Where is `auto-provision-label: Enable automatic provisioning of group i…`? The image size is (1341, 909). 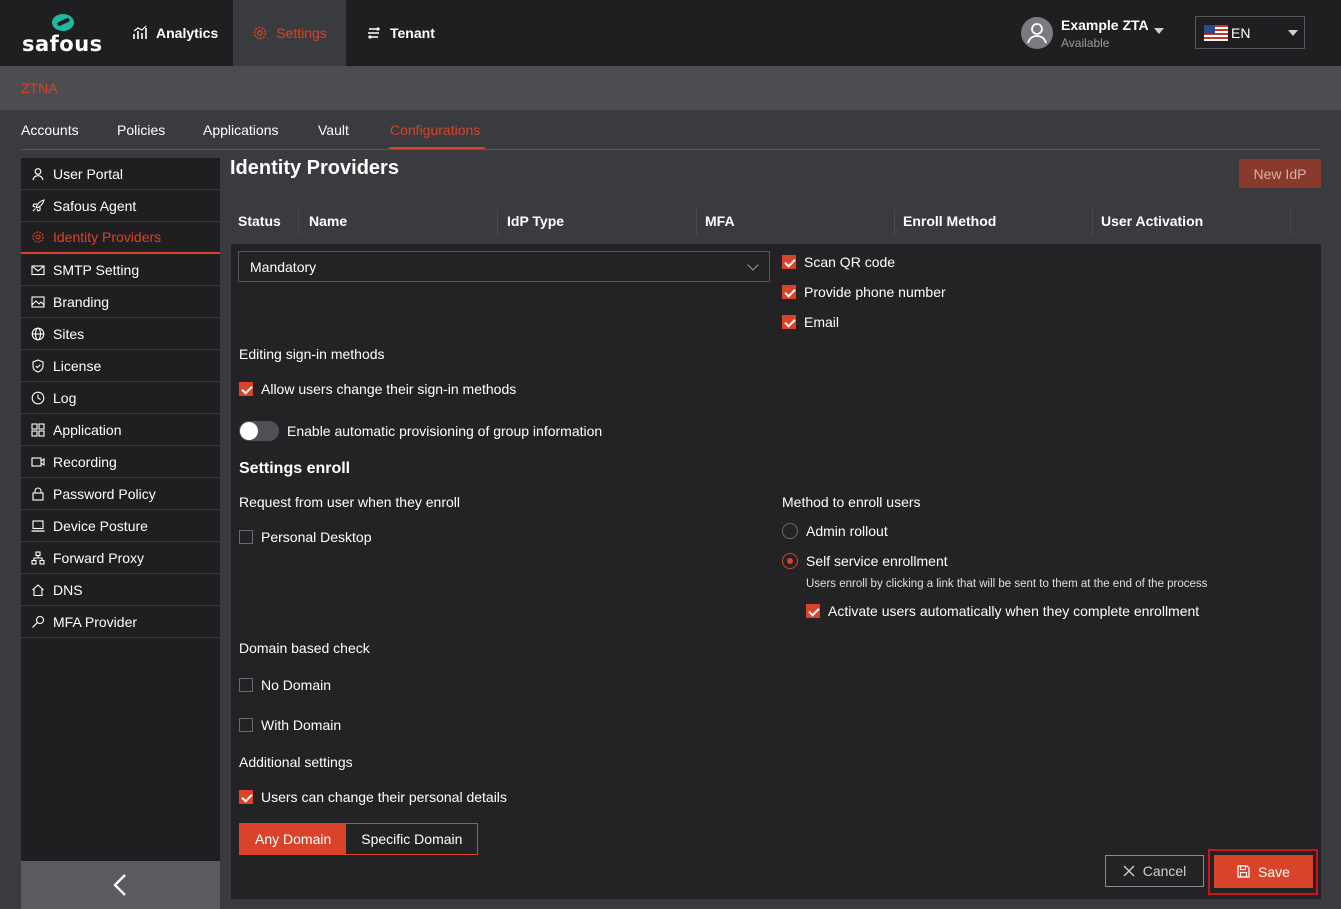 auto-provision-label: Enable automatic provisioning of group i… is located at coordinates (445, 431).